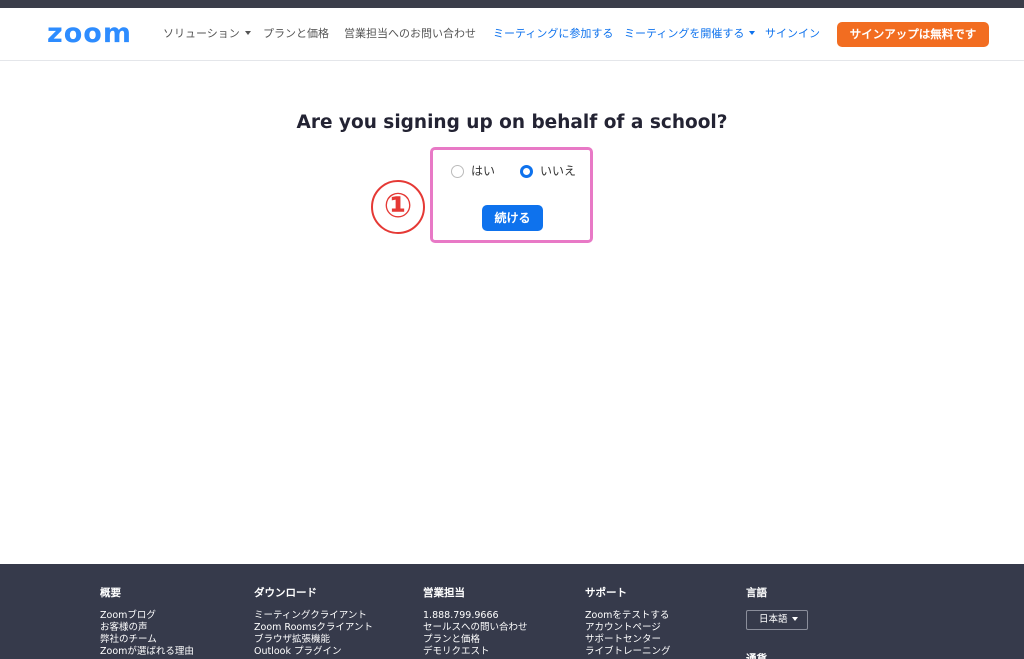 Image resolution: width=1024 pixels, height=659 pixels. I want to click on nav-contact-sales: 営業担当へのお問い合わせ, so click(410, 34).